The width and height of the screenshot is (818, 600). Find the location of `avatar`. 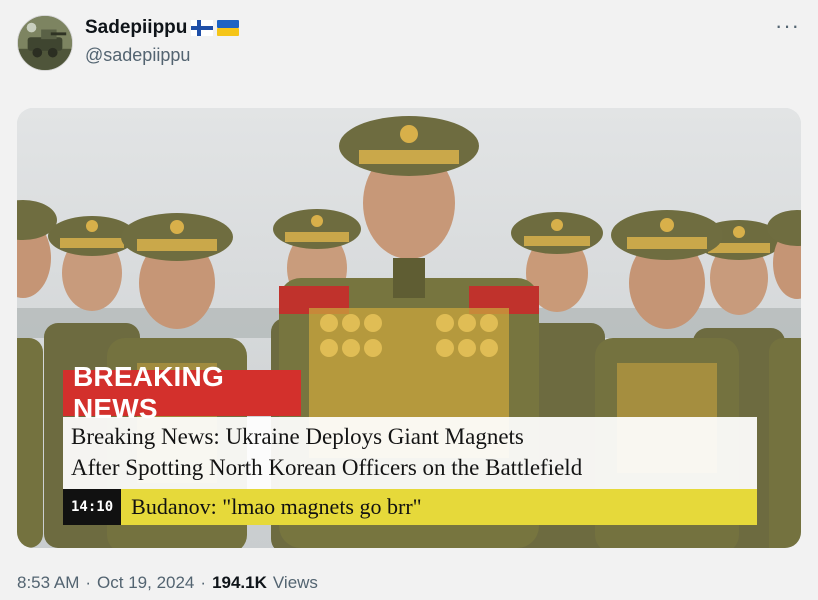

avatar is located at coordinates (45, 43).